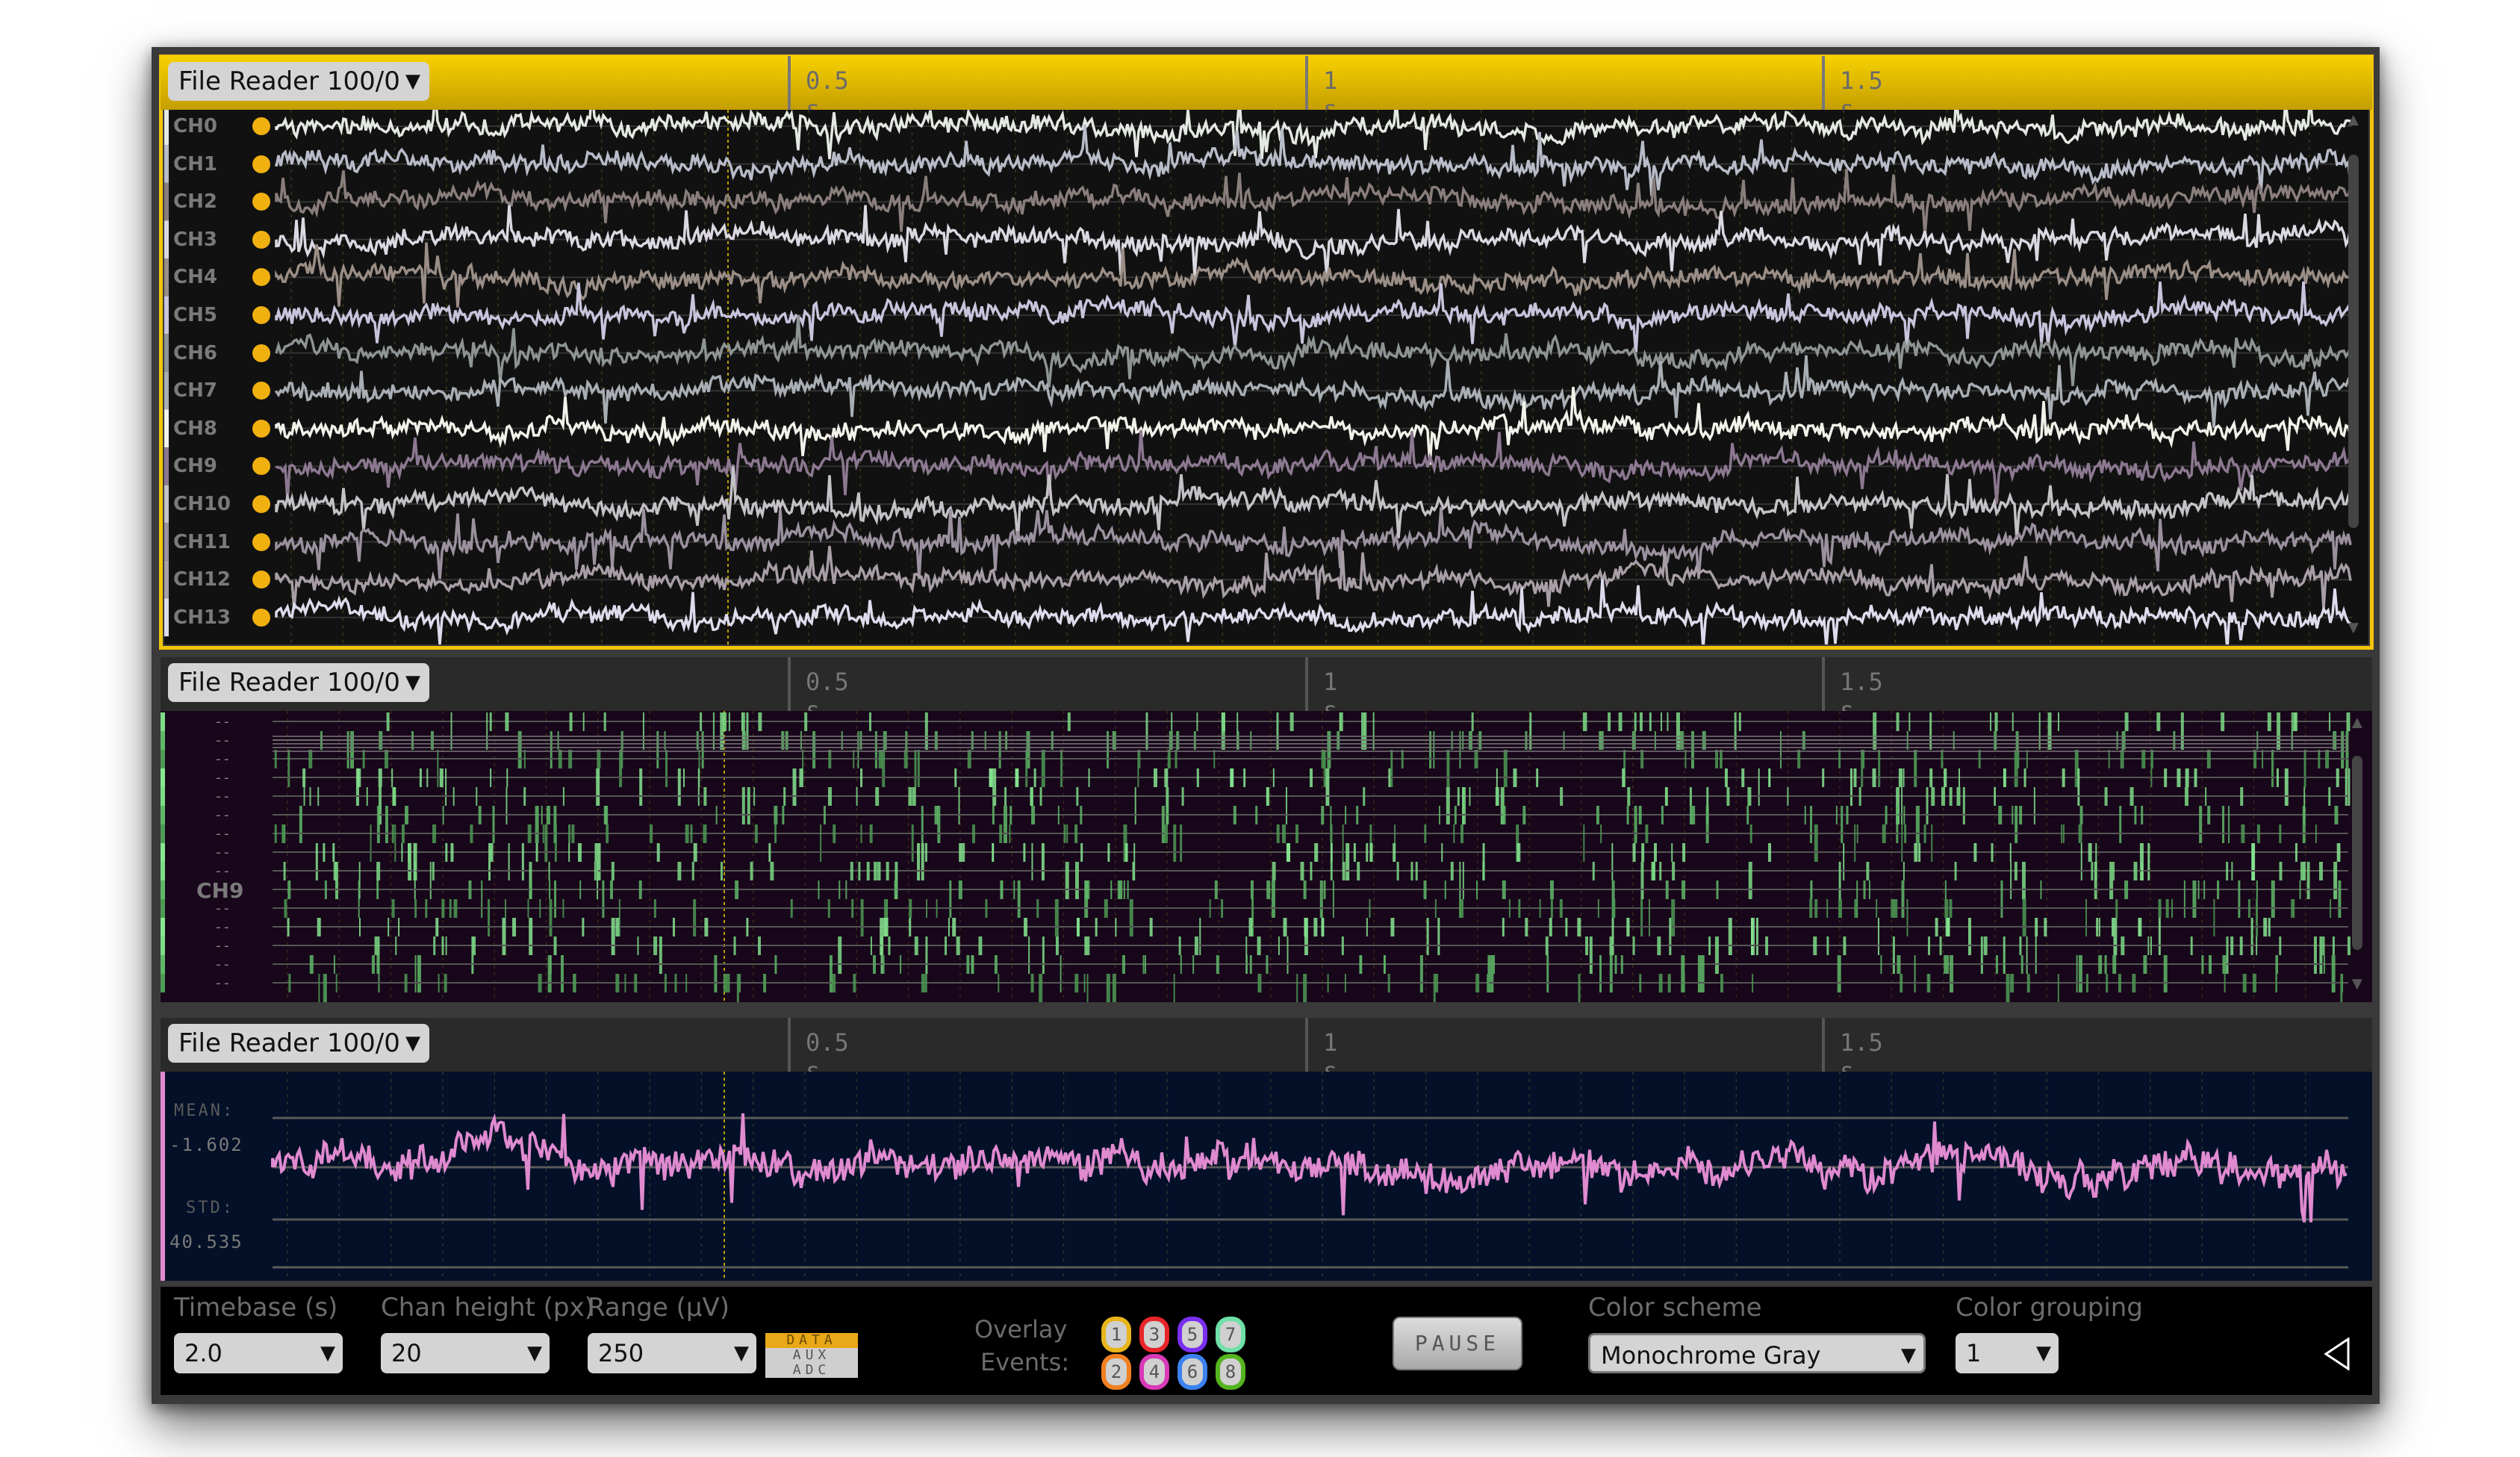 The image size is (2520, 1457). Describe the element at coordinates (2336, 1355) in the screenshot. I see `triangle-left-icon` at that location.